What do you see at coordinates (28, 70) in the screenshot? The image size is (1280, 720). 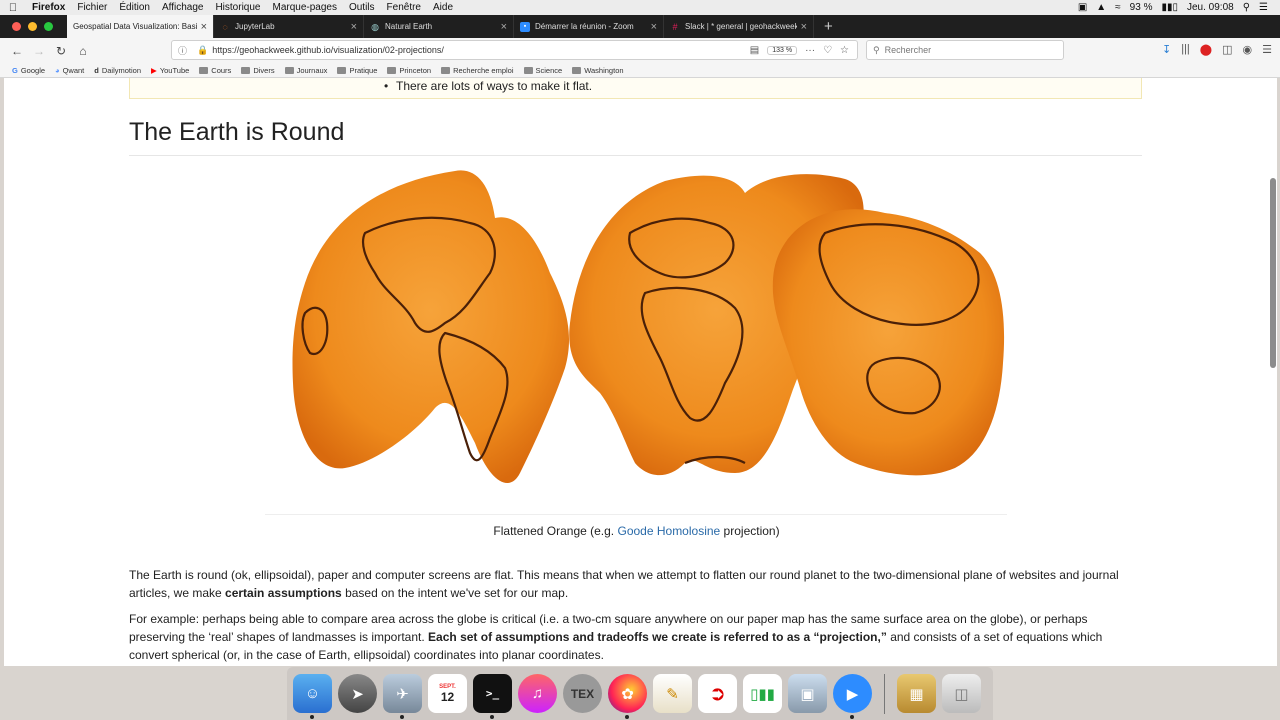 I see `bookmark-google: G Google` at bounding box center [28, 70].